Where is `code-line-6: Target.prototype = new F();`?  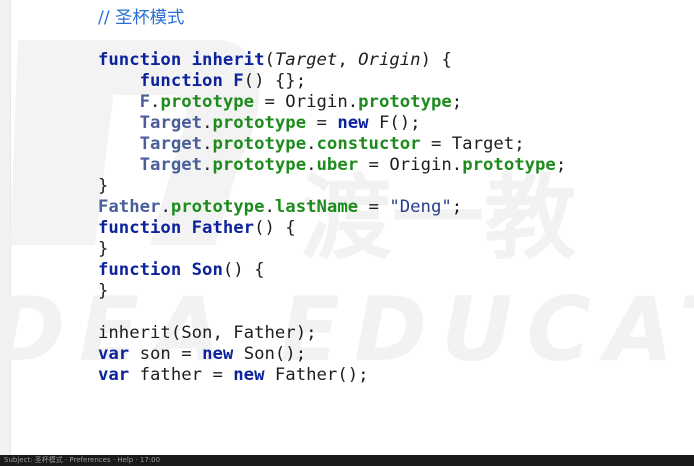 code-line-6: Target.prototype = new F(); is located at coordinates (280, 123).